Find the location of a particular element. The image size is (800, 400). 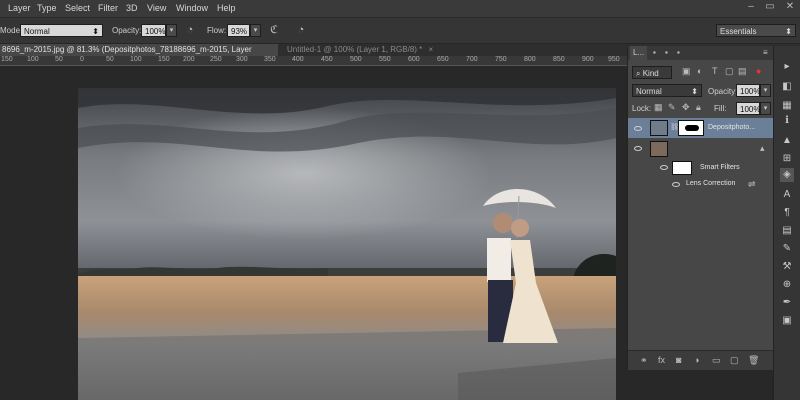

new-layer-icon: ▢ is located at coordinates (734, 360).